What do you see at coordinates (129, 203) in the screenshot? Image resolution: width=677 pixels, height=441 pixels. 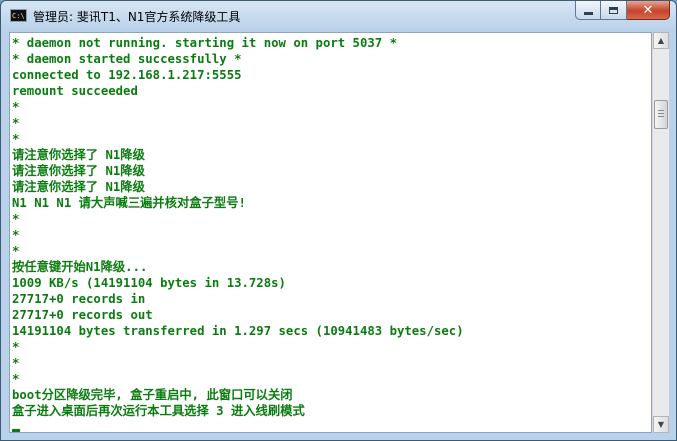 I see `console-line: N1 N1 N1 请大声喊三遍并核对盒子型号!` at bounding box center [129, 203].